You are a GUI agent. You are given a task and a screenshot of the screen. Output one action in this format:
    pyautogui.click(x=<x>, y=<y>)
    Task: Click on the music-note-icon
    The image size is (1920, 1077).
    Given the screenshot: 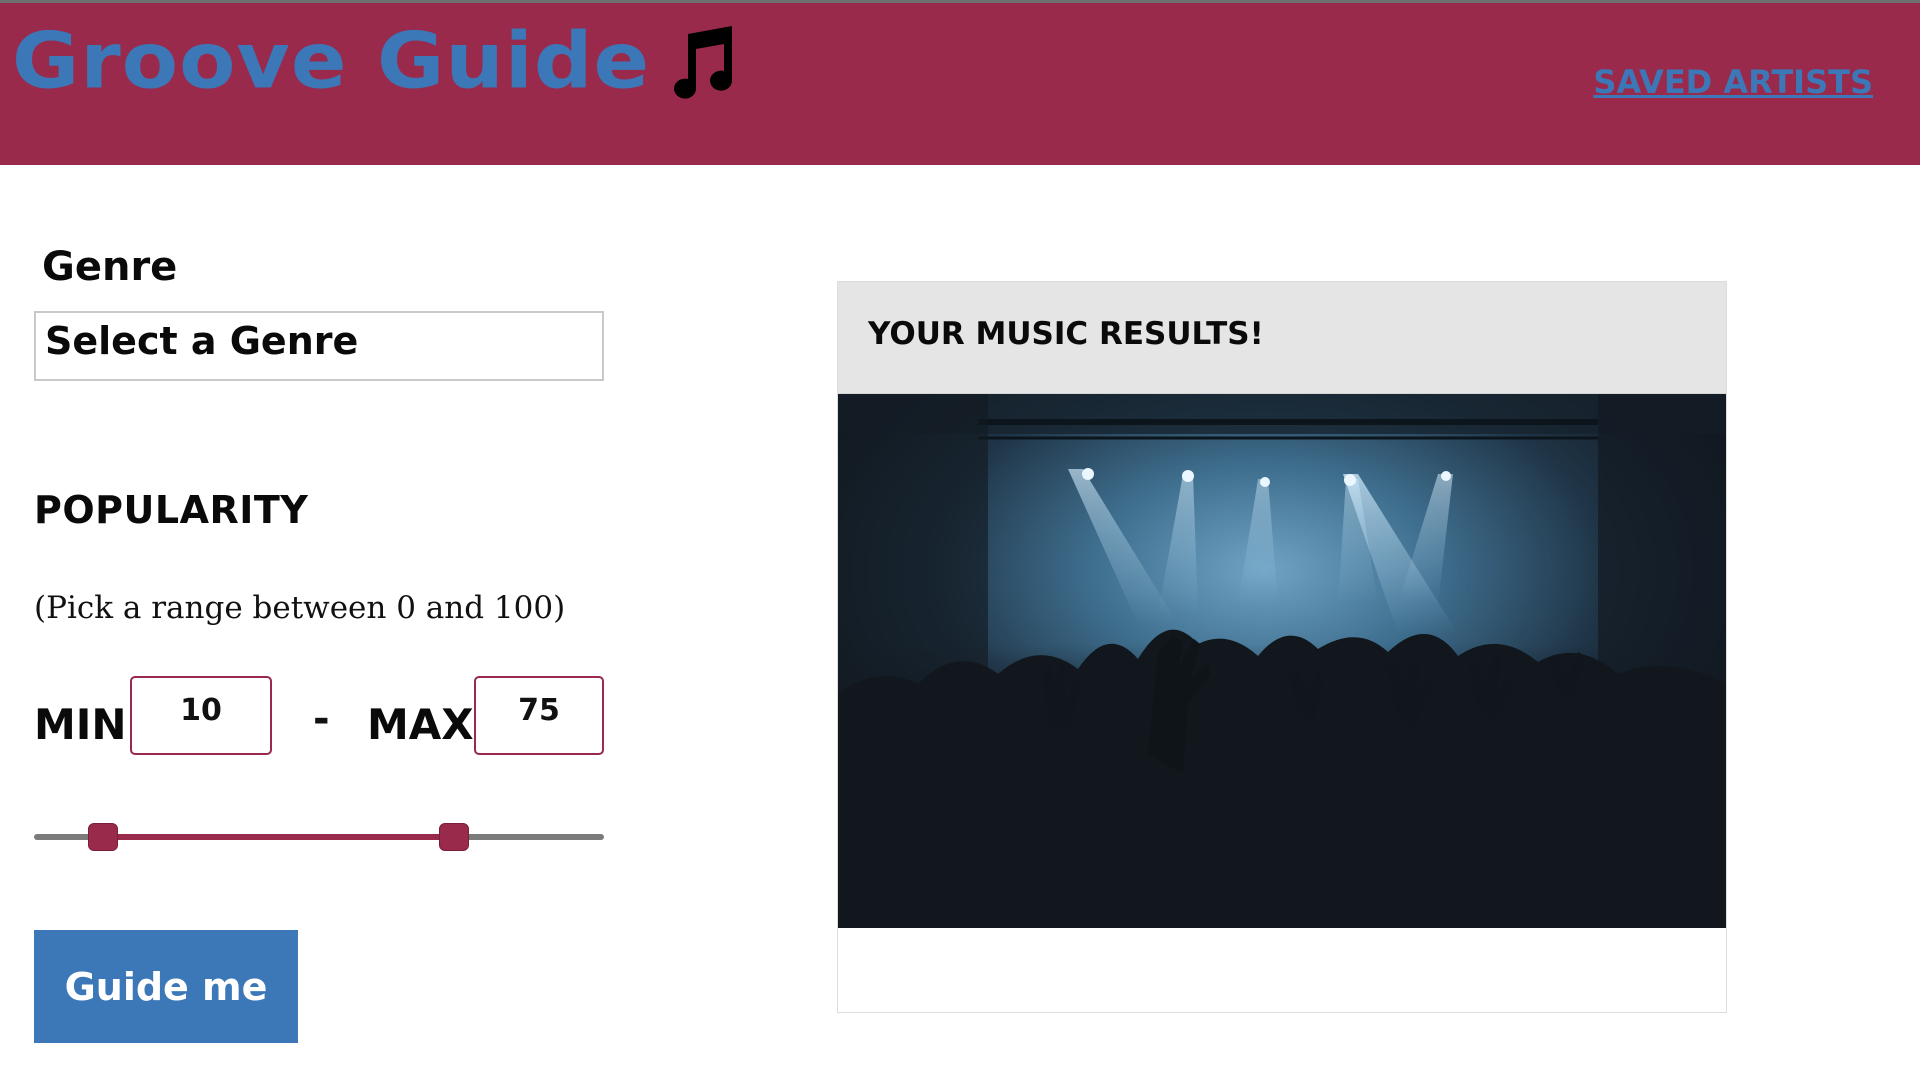 What is the action you would take?
    pyautogui.click(x=703, y=62)
    